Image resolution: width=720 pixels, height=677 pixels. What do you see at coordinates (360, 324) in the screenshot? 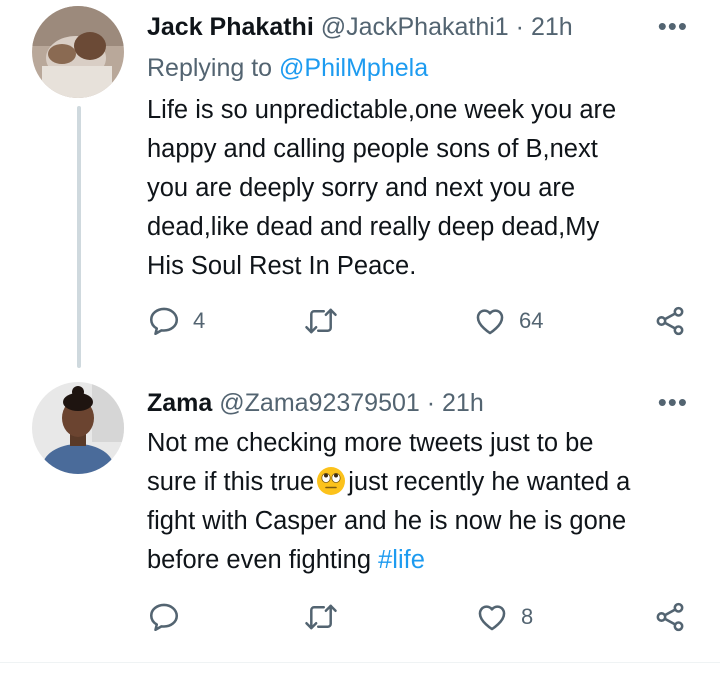
I see `tweet-actions: 4 64` at bounding box center [360, 324].